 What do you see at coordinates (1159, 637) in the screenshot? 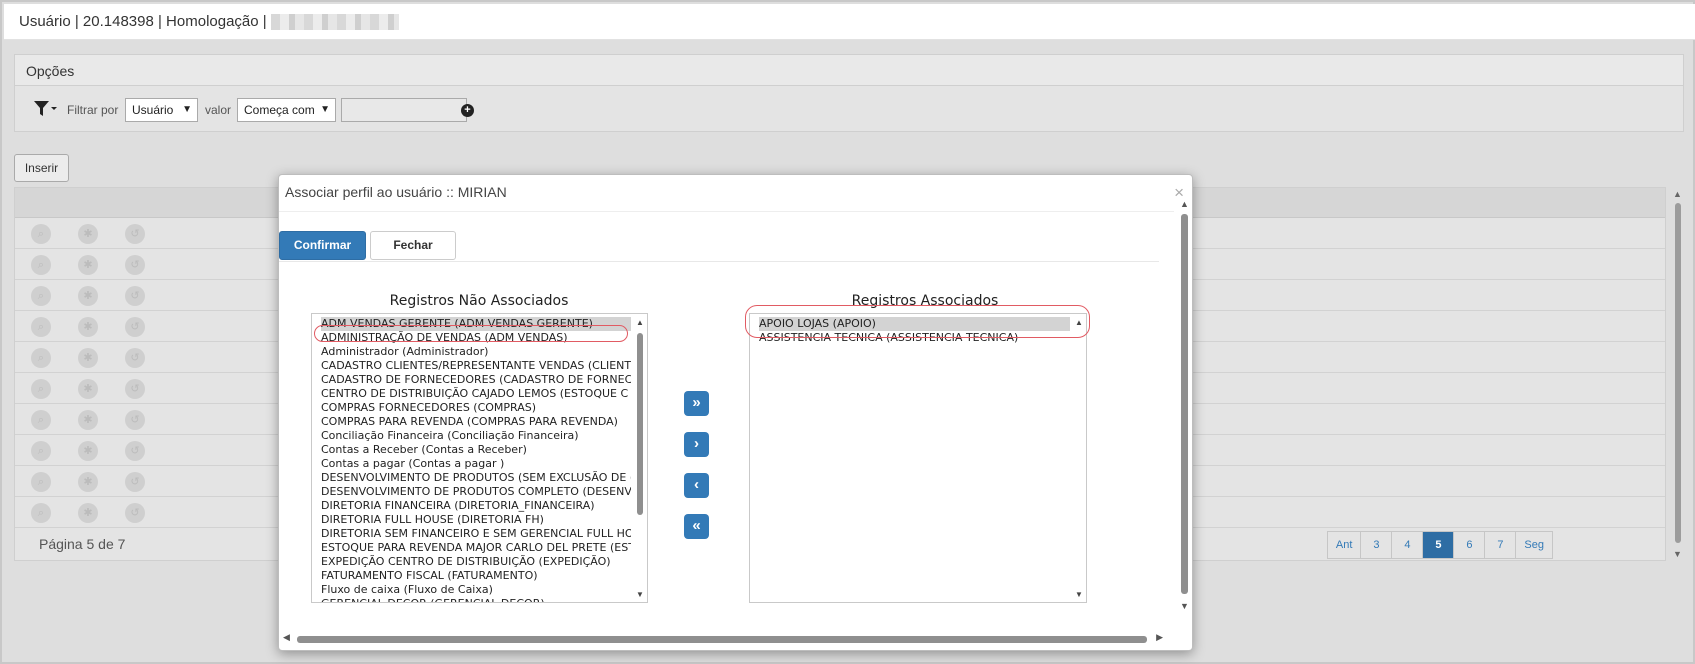
I see `scroll-right-icon: ▶` at bounding box center [1159, 637].